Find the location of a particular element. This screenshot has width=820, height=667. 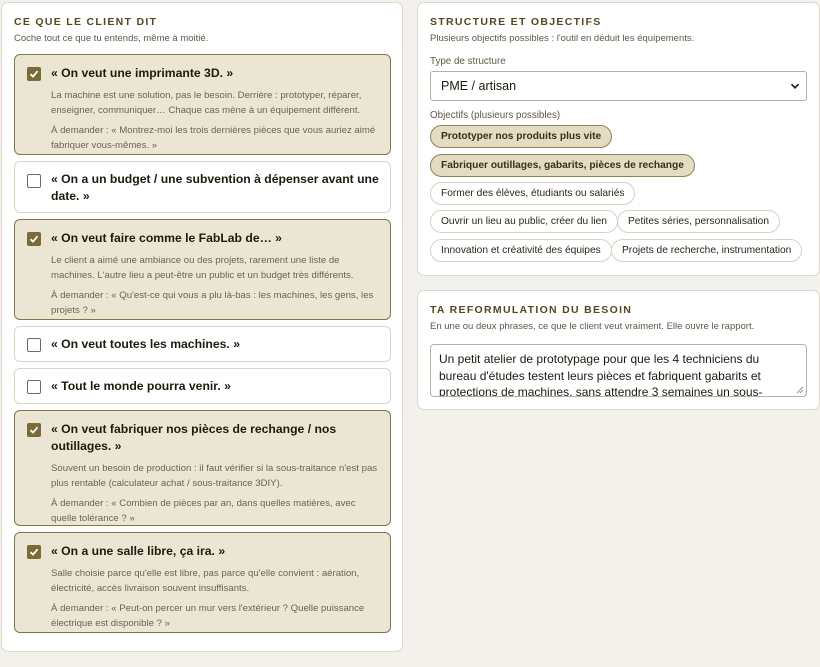

statement-quote: « On veut toutes les machines. » is located at coordinates (145, 344).